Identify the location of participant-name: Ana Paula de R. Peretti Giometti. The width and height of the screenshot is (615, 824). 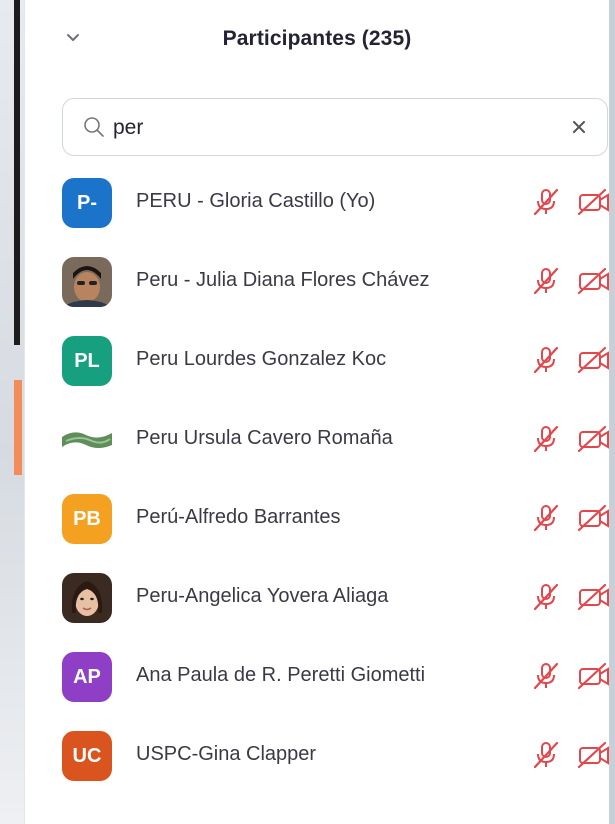
(281, 675).